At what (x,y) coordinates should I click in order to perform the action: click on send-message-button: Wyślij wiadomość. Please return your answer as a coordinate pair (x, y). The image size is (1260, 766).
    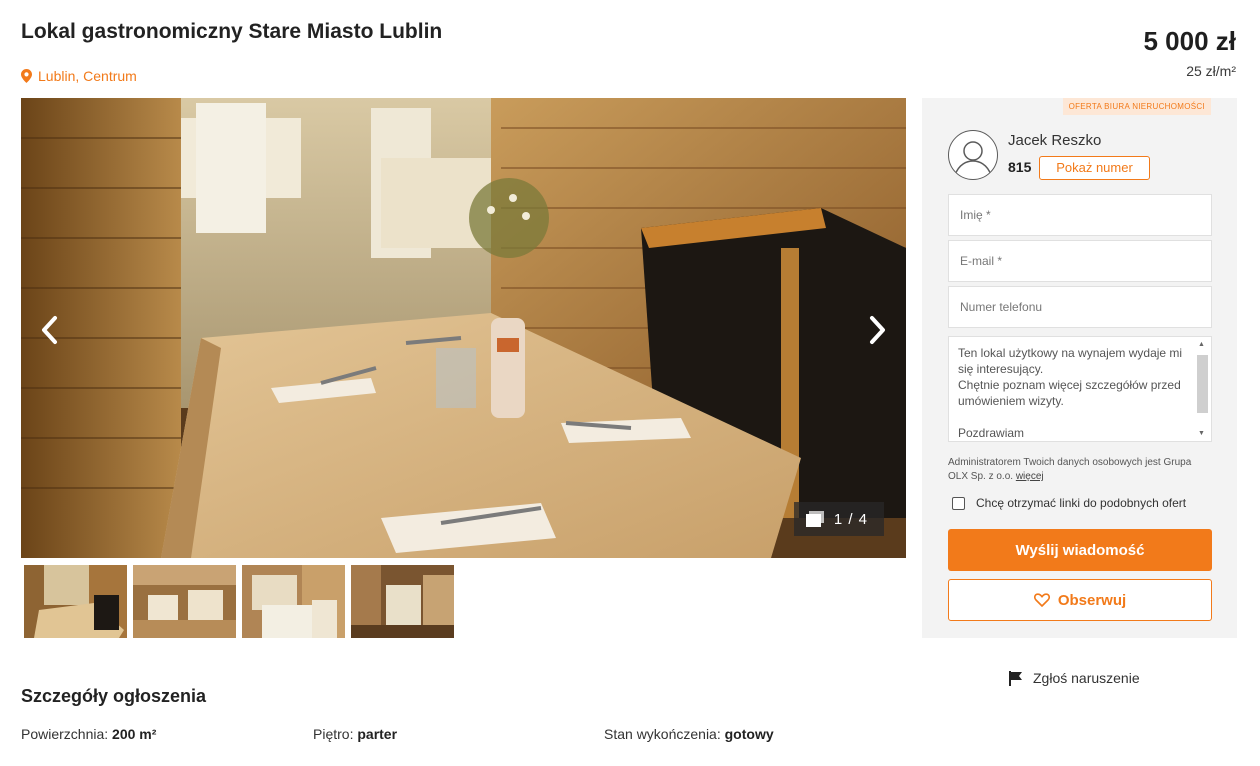
    Looking at the image, I should click on (1080, 550).